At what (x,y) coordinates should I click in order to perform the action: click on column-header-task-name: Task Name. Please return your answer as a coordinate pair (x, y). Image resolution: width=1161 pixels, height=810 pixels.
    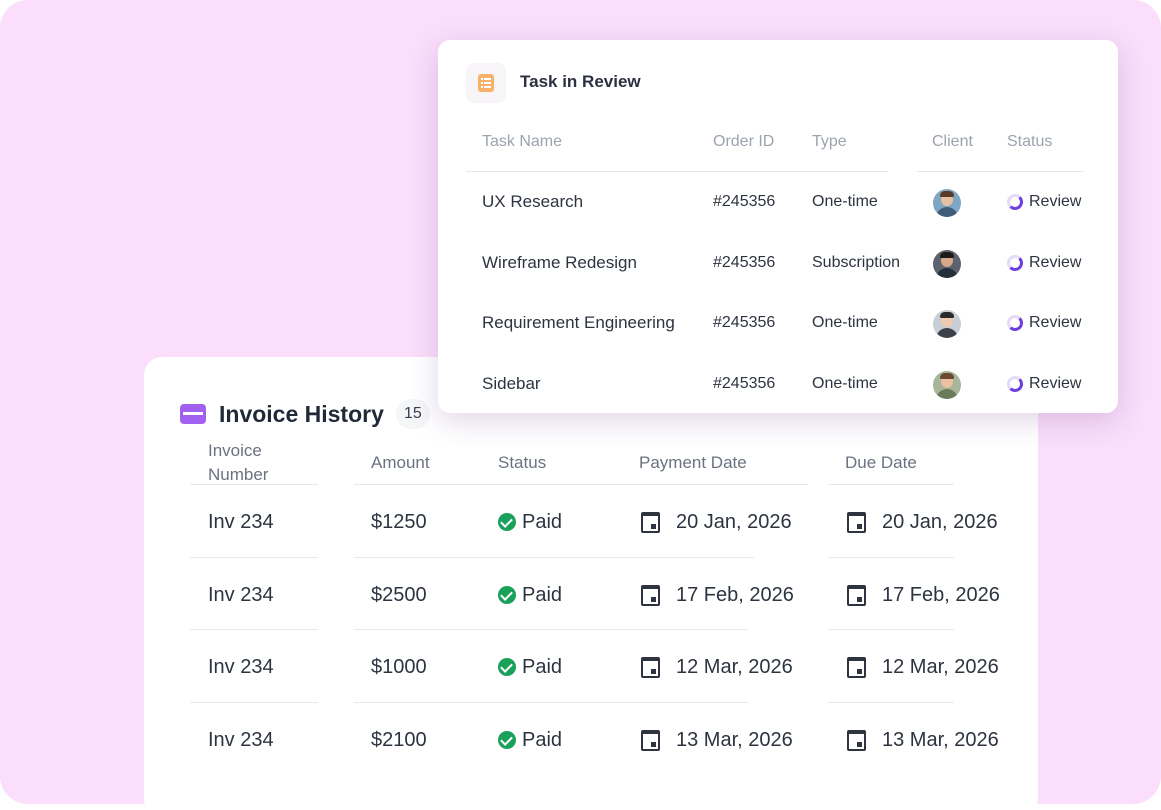
    Looking at the image, I should click on (522, 142).